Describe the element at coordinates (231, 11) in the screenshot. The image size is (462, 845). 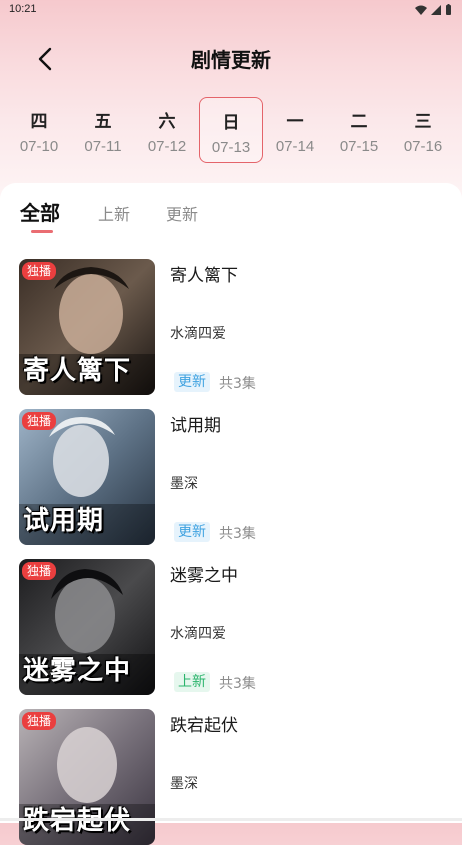
I see `status-bar: 10:21` at that location.